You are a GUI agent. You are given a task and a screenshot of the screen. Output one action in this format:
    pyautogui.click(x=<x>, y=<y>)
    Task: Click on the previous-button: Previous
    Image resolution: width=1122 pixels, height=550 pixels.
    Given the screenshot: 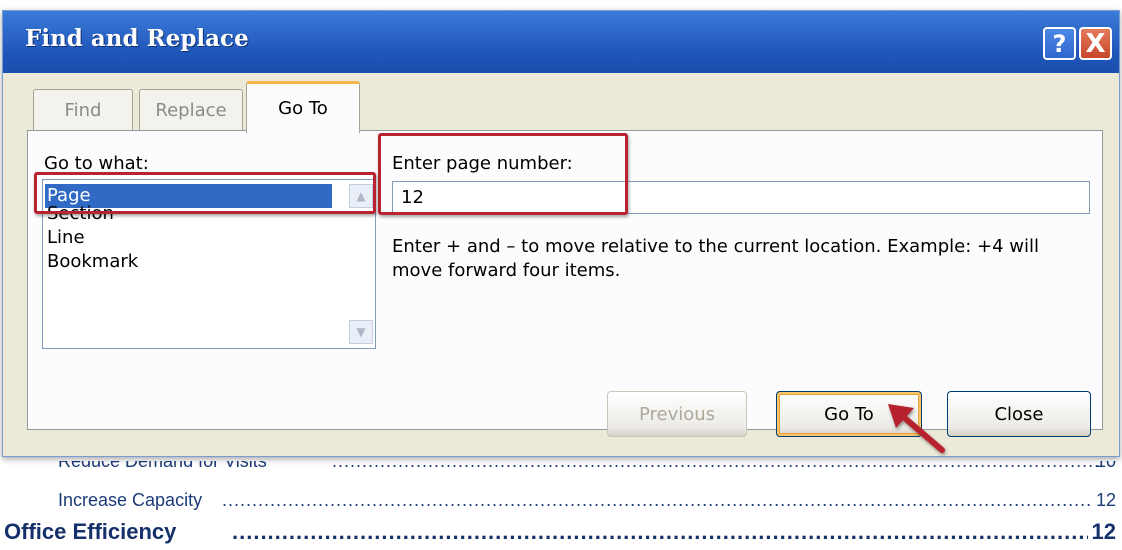 What is the action you would take?
    pyautogui.click(x=677, y=414)
    